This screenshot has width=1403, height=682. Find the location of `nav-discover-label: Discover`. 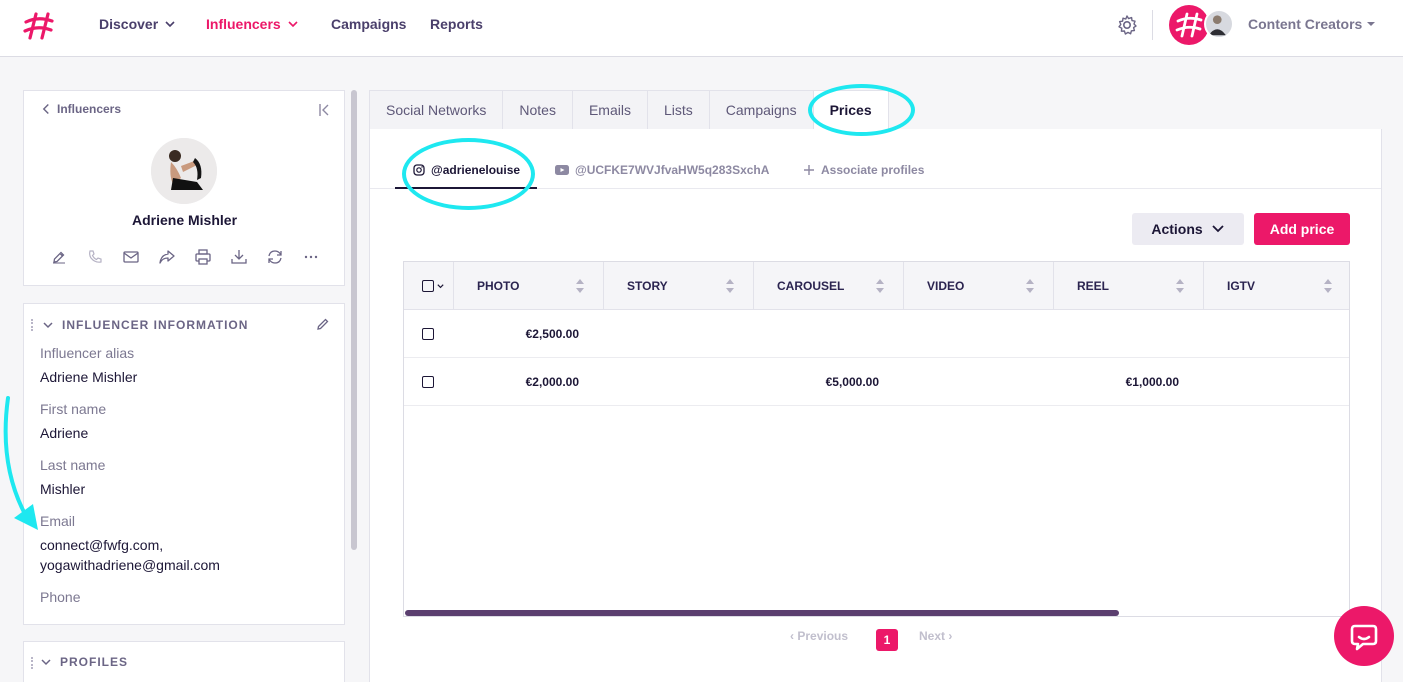

nav-discover-label: Discover is located at coordinates (129, 24).